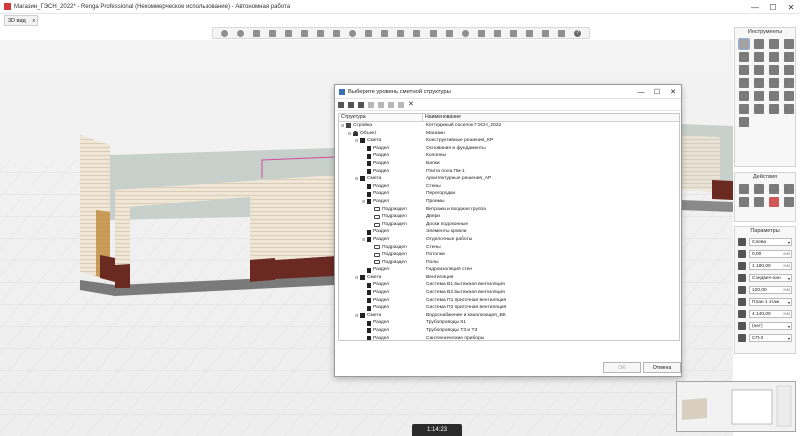  Describe the element at coordinates (341, 104) in the screenshot. I see `add-icon` at that location.